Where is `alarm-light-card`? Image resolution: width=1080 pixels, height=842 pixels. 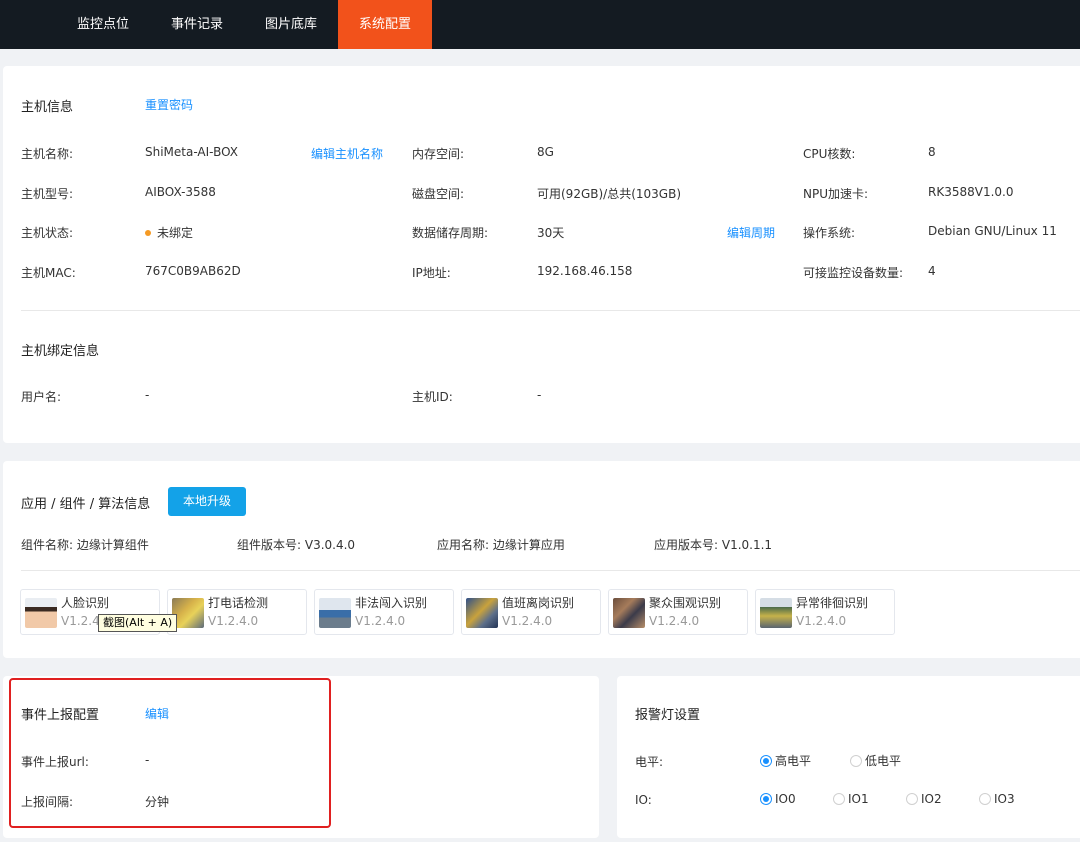 alarm-light-card is located at coordinates (848, 757).